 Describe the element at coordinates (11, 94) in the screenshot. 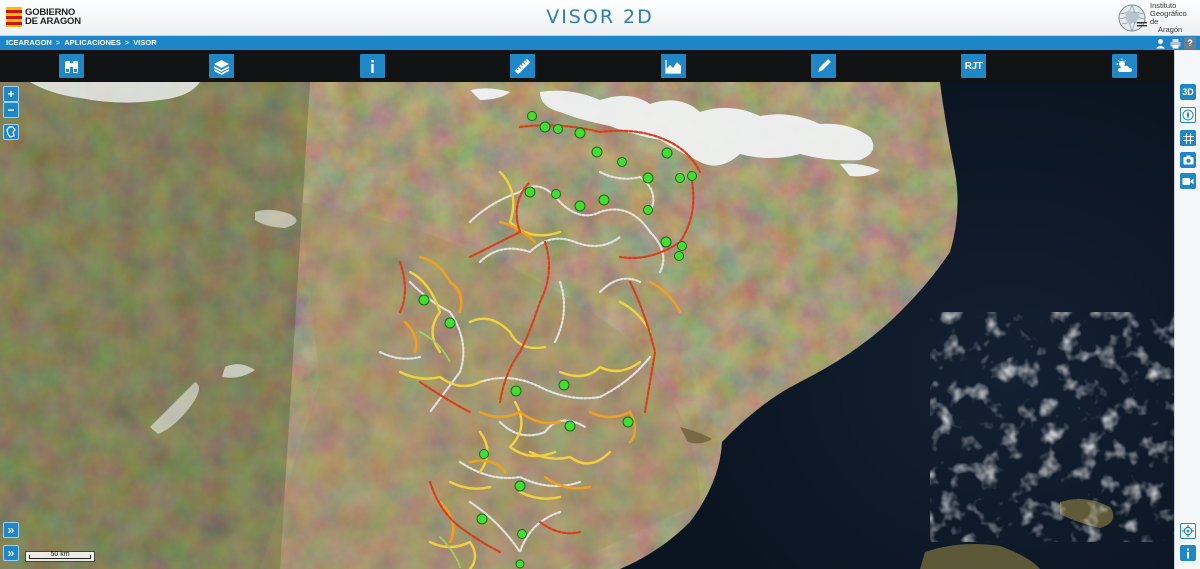

I see `zoom-in-button: +` at that location.